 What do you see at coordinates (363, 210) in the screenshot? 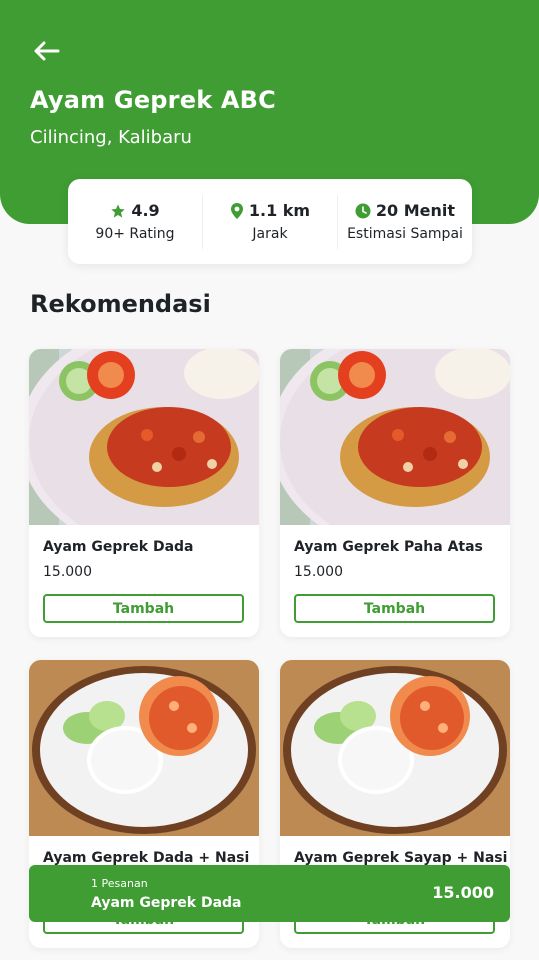
I see `clock-icon` at bounding box center [363, 210].